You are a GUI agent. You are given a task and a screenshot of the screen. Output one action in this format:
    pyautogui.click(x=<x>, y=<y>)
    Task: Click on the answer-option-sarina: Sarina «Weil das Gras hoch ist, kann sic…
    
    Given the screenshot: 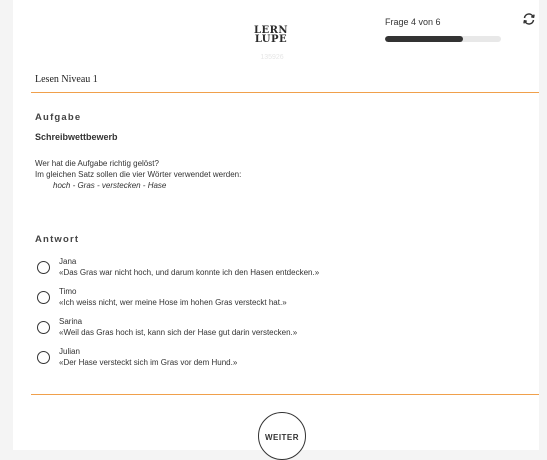 What is the action you would take?
    pyautogui.click(x=257, y=329)
    